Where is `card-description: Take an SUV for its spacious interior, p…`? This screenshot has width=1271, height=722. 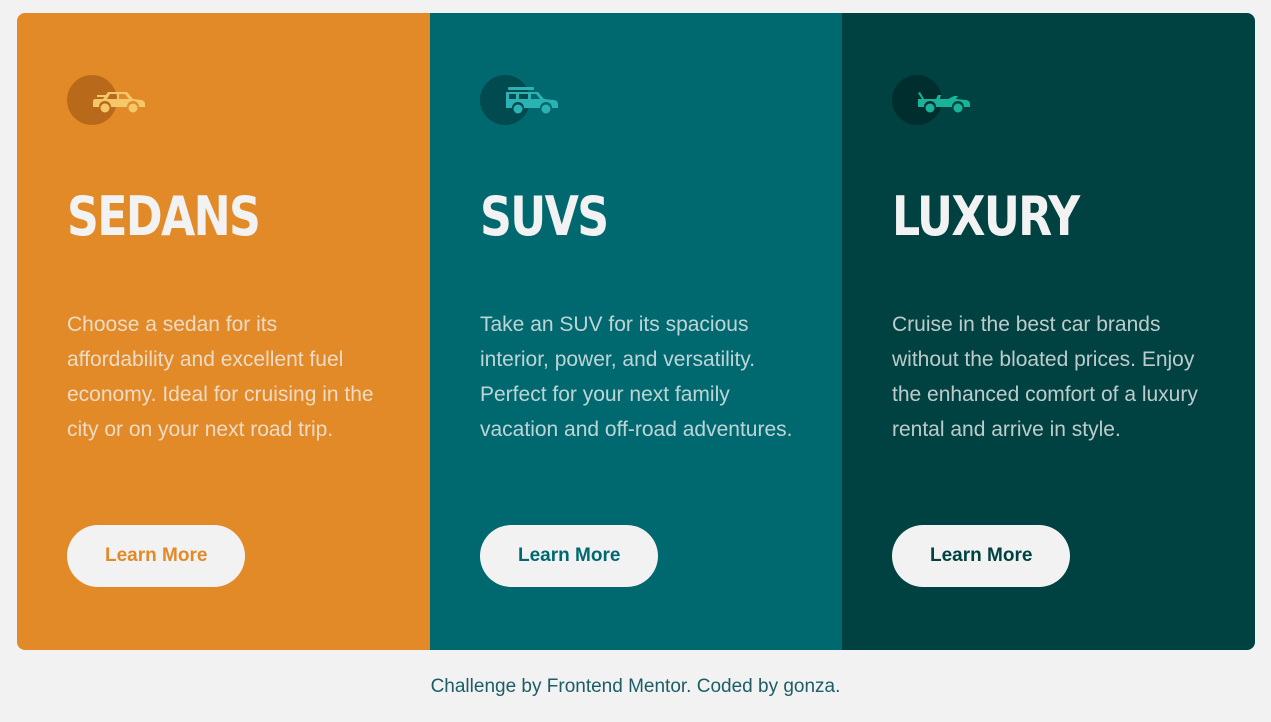 card-description: Take an SUV for its spacious interior, p… is located at coordinates (636, 377).